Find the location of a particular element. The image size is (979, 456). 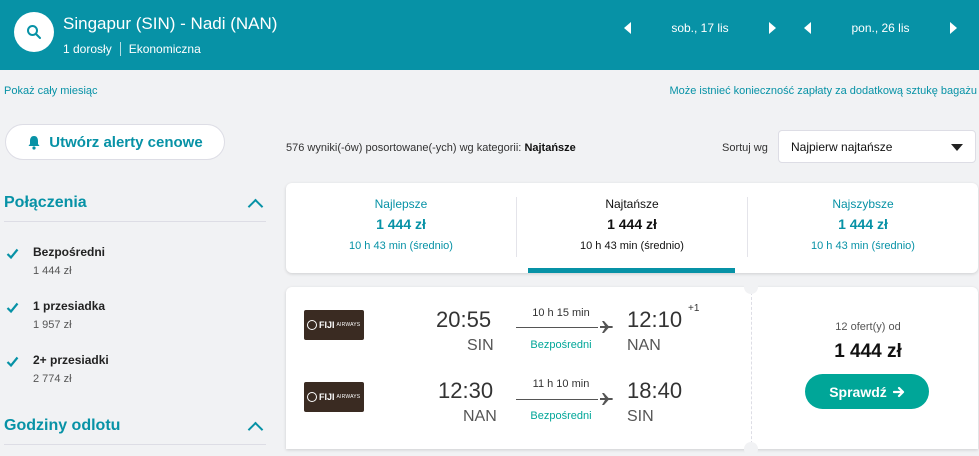

tab-best-price: 1 444 zł is located at coordinates (401, 224).